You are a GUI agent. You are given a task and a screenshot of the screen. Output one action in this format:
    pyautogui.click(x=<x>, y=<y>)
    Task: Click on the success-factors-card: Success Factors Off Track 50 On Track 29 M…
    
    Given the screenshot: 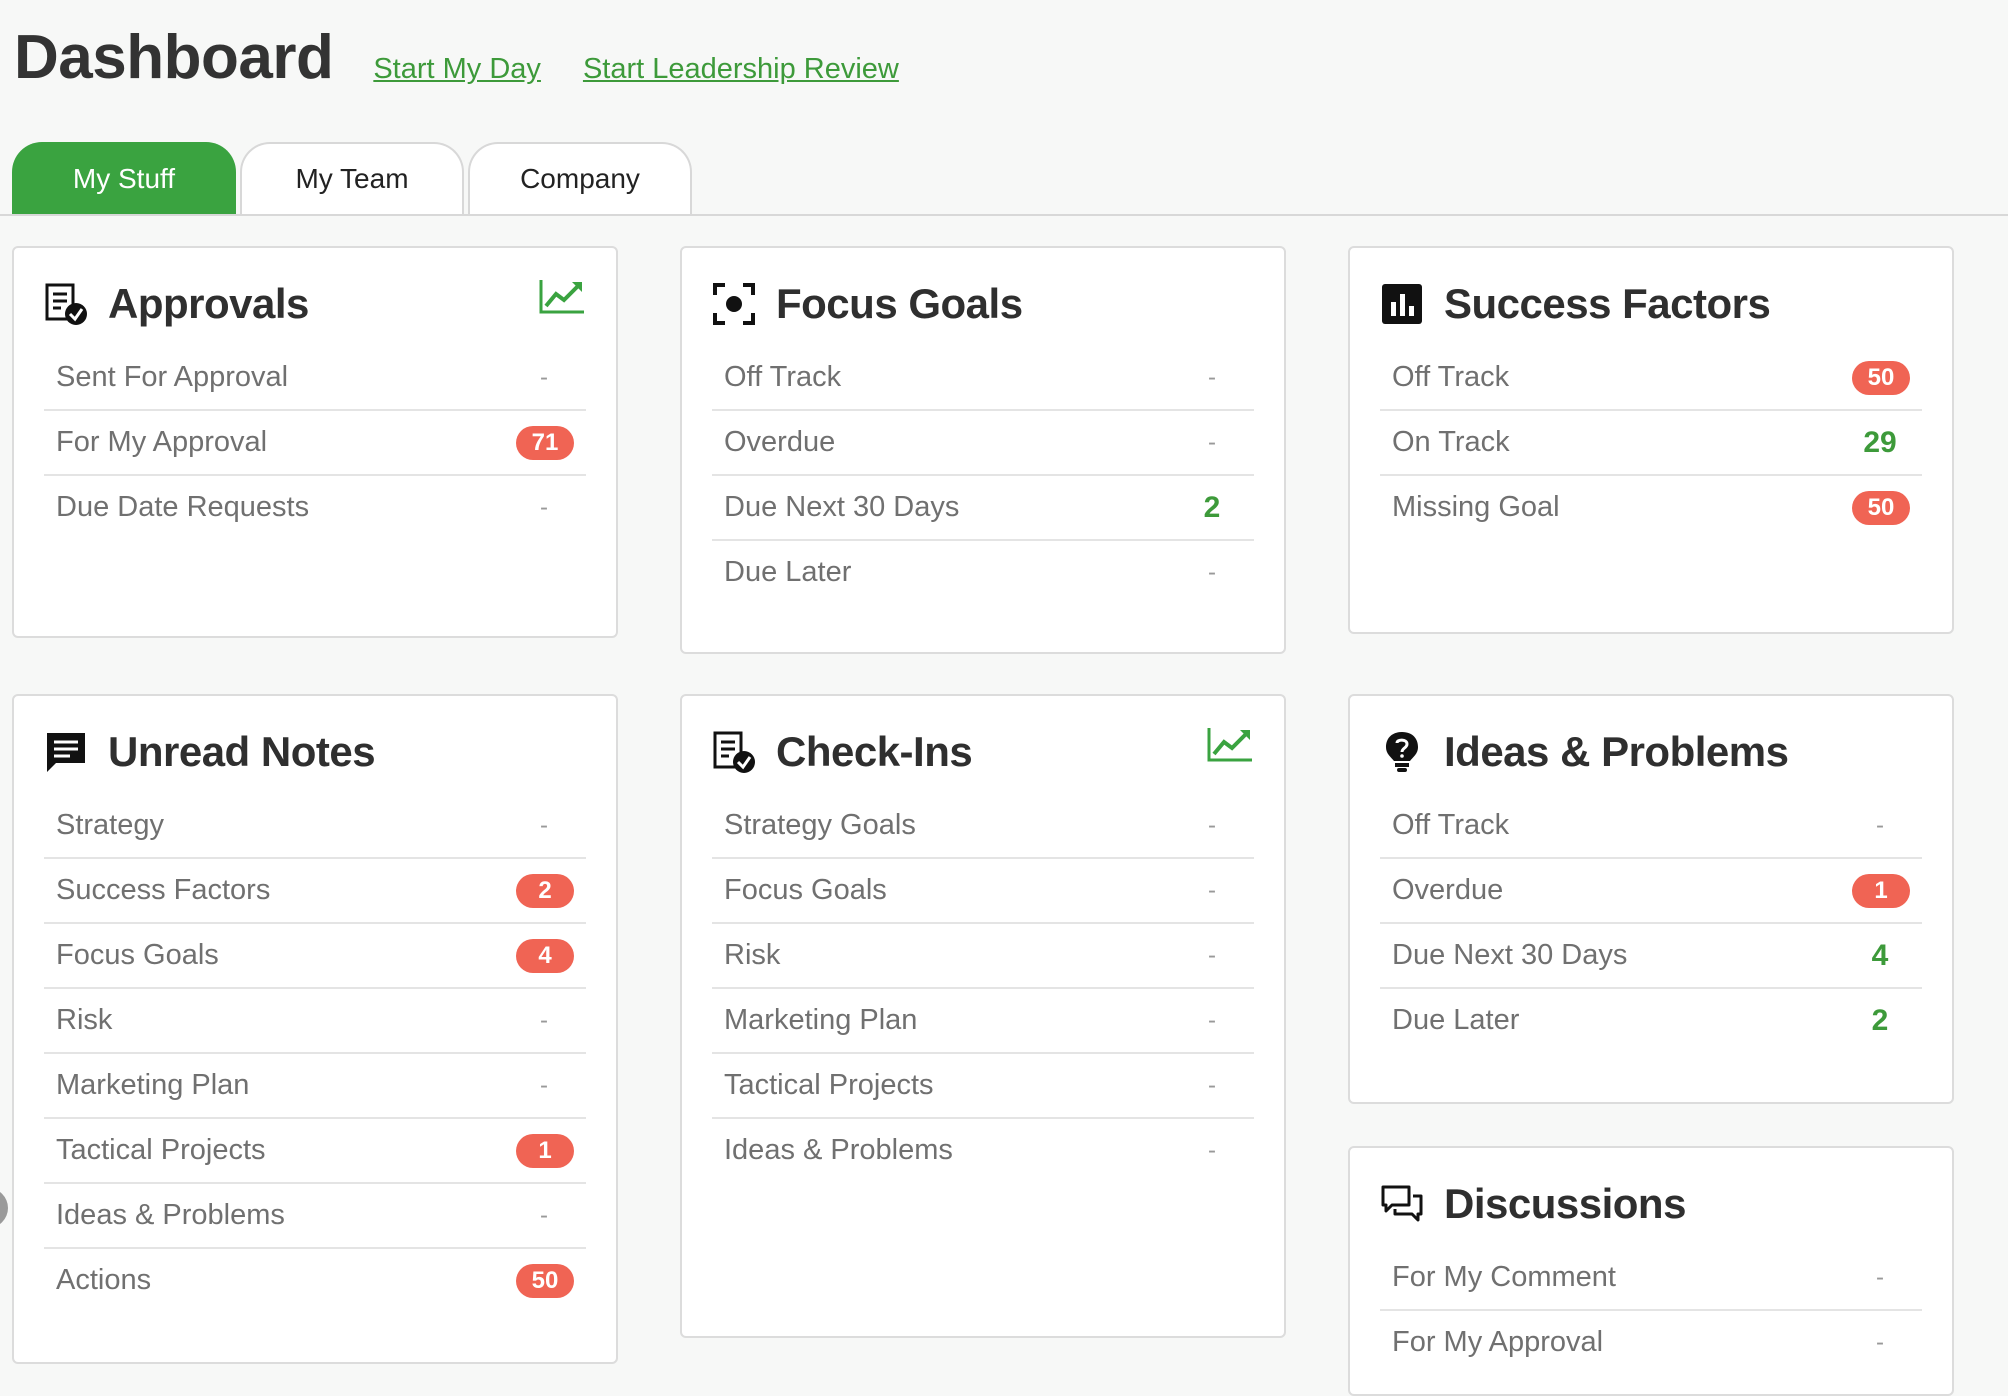 What is the action you would take?
    pyautogui.click(x=1651, y=440)
    